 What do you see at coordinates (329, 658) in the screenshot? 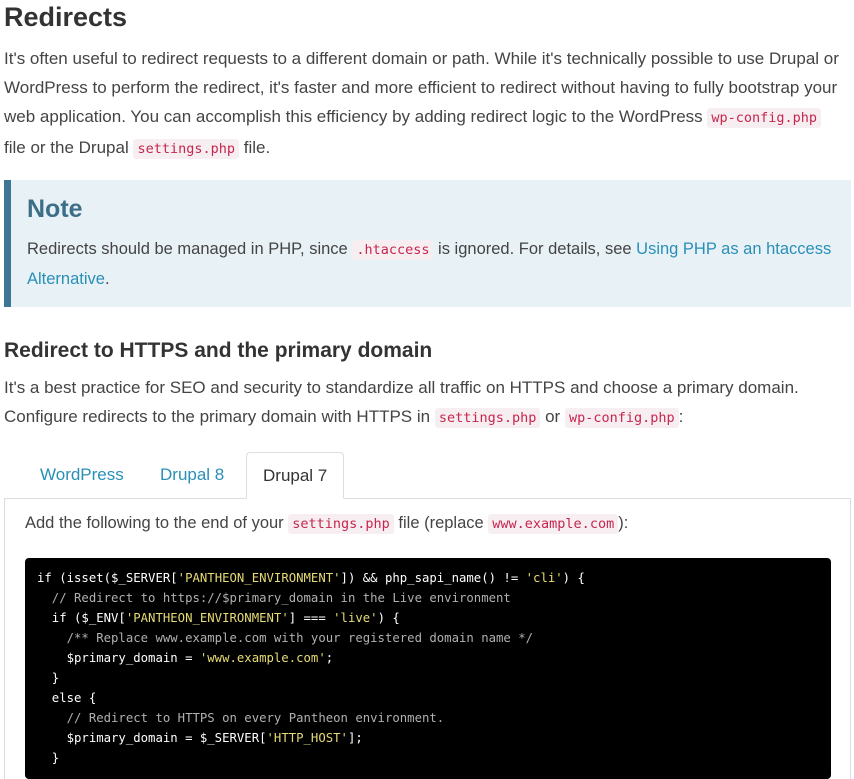
I see `code-token: ;` at bounding box center [329, 658].